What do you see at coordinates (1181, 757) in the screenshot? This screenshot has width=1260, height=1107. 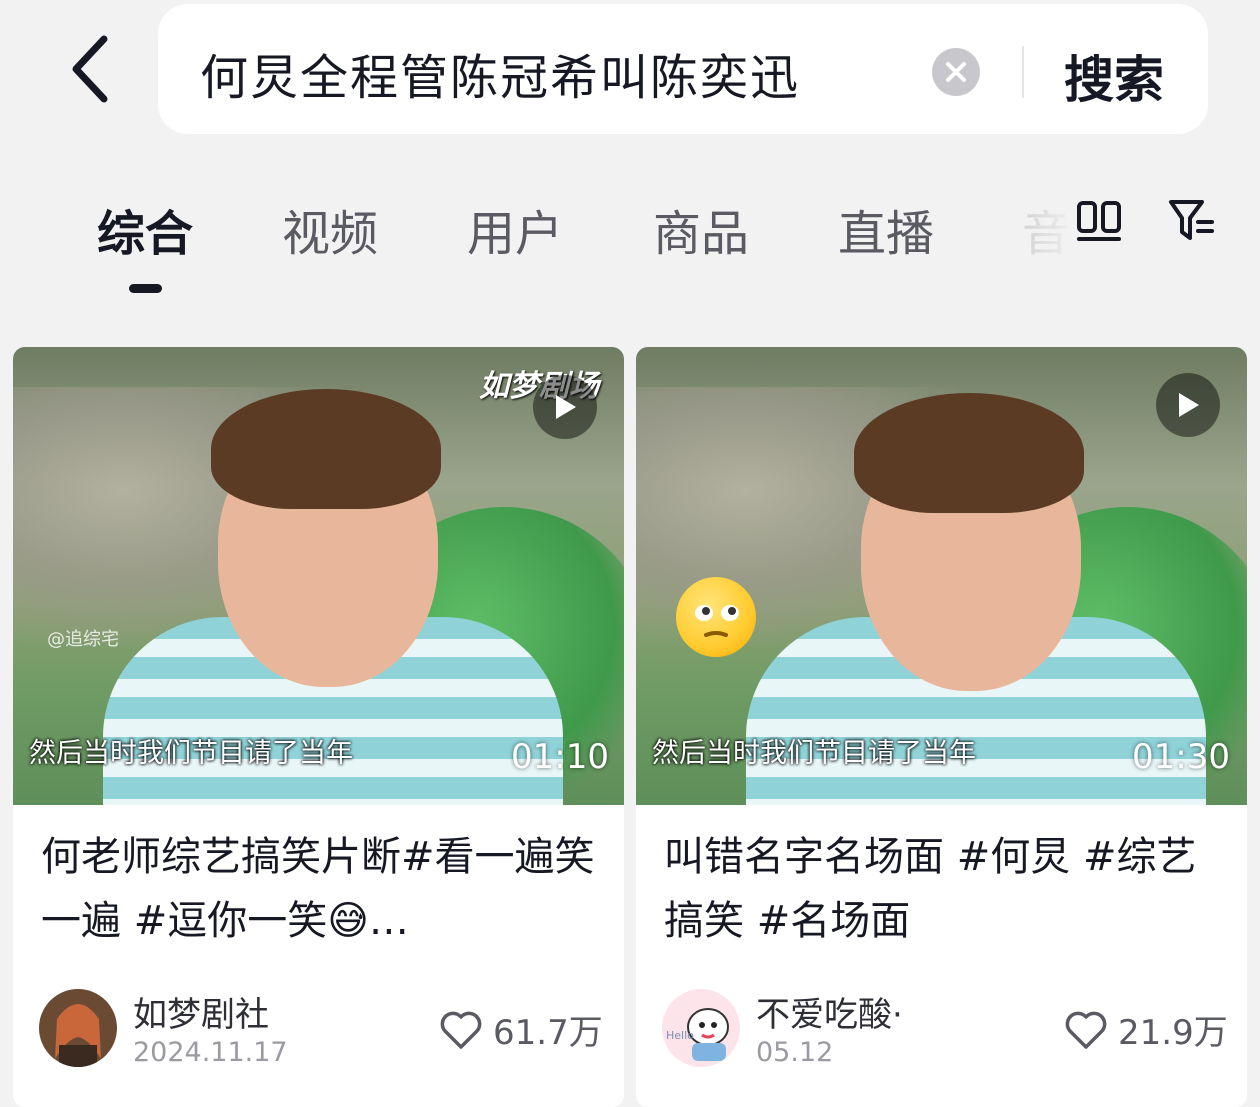 I see `video-duration: 01:30` at bounding box center [1181, 757].